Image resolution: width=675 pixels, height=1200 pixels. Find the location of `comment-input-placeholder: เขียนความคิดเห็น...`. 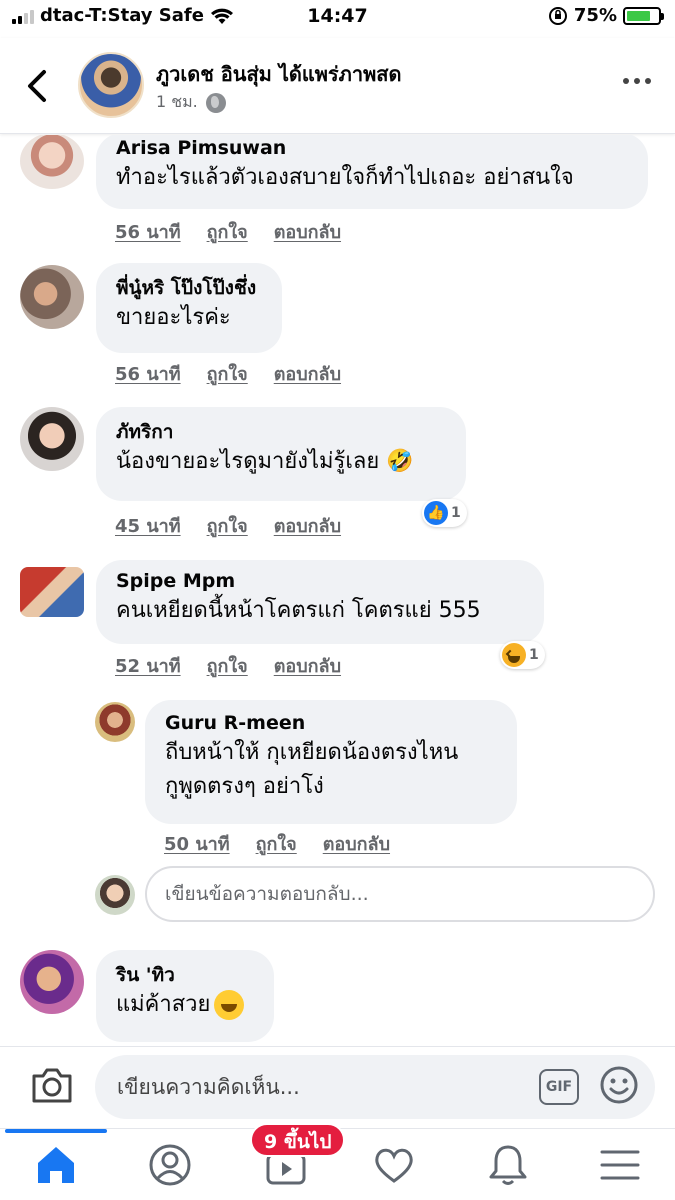

comment-input-placeholder: เขียนความคิดเห็น... is located at coordinates (208, 1086).